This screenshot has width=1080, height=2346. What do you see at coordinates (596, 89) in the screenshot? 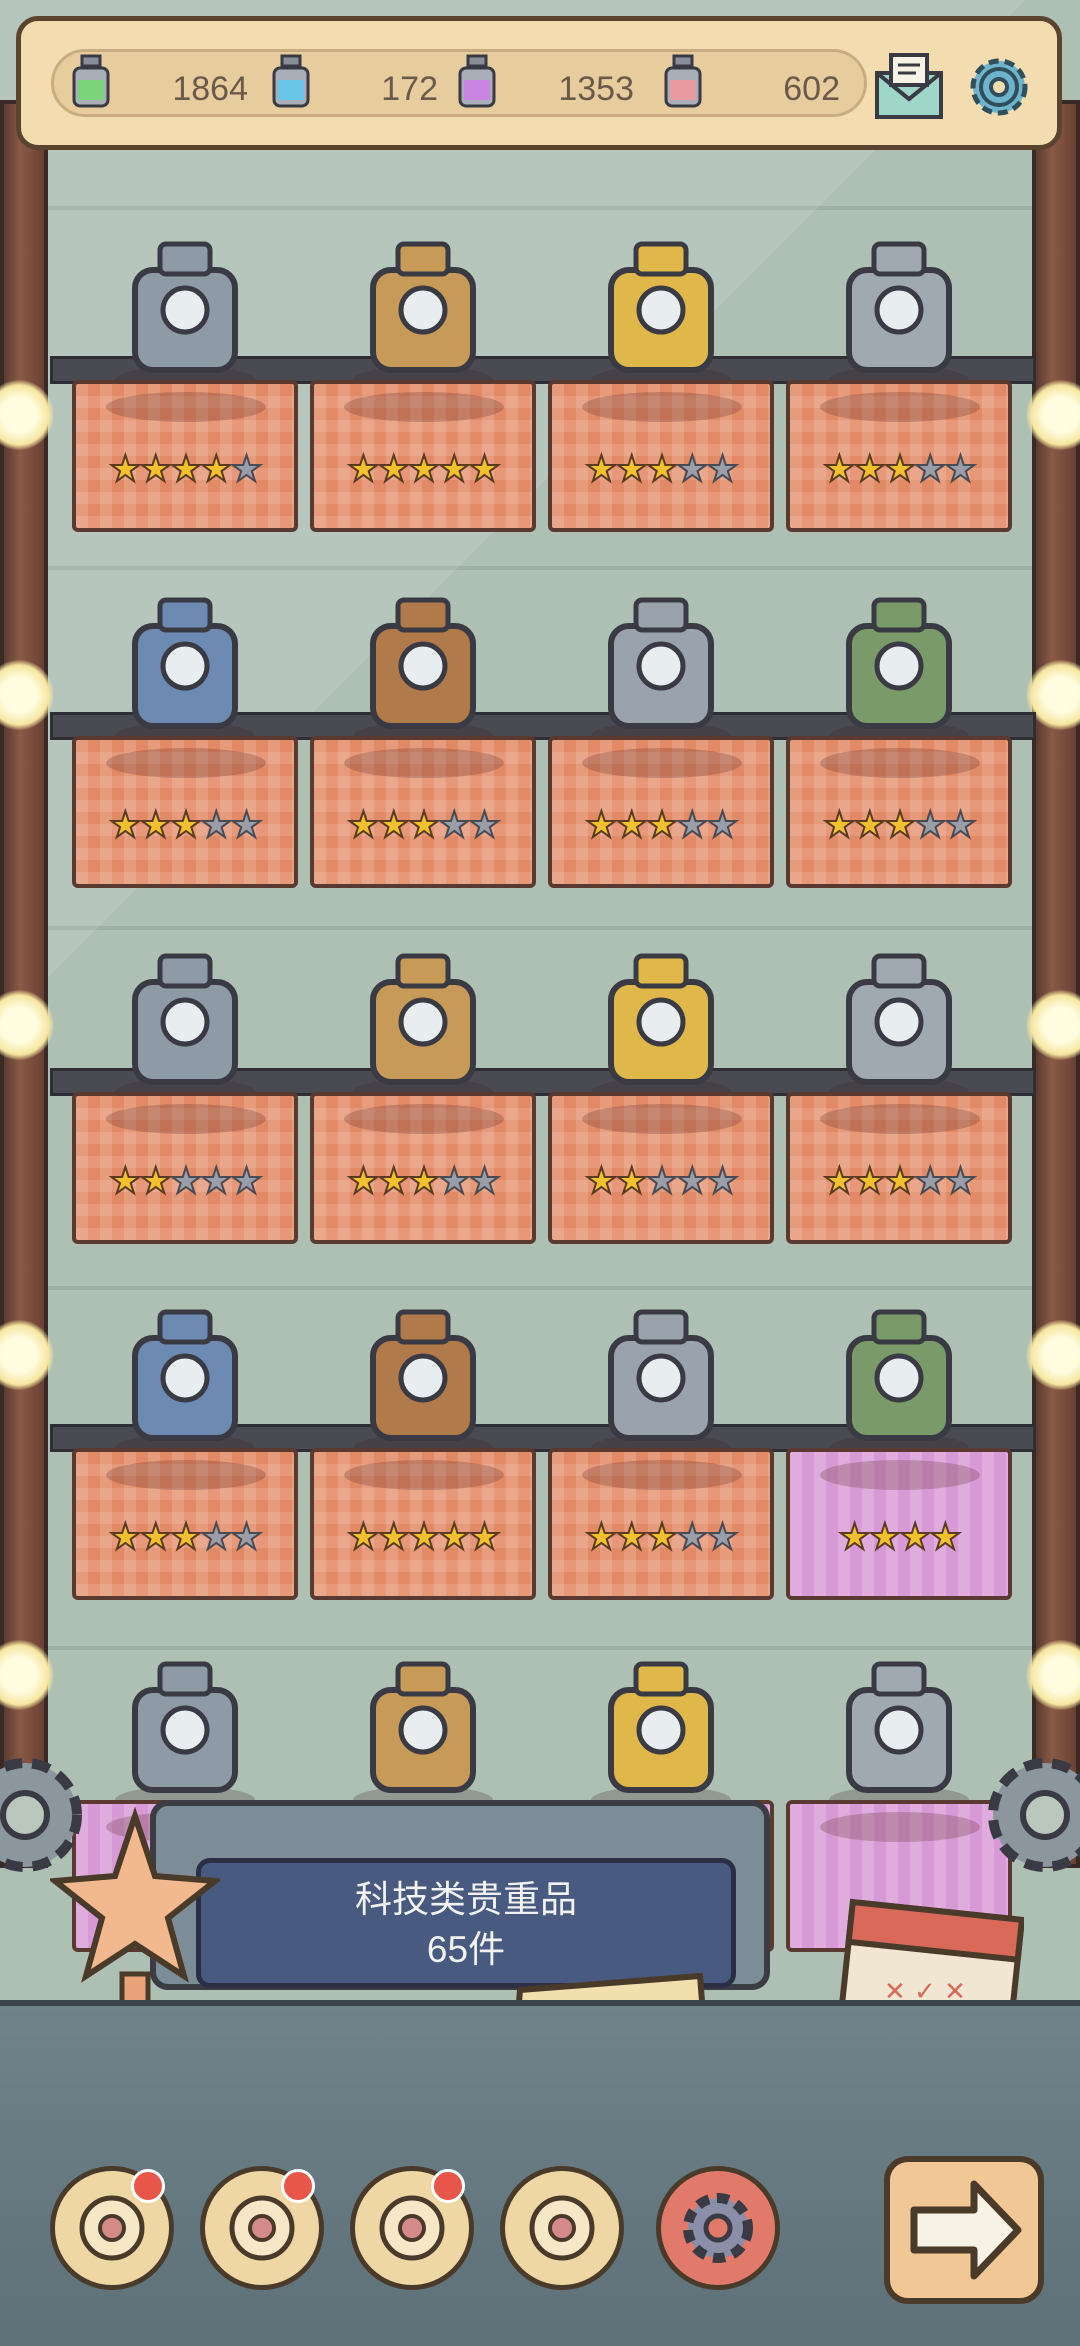
I see `resource-value: 1353` at bounding box center [596, 89].